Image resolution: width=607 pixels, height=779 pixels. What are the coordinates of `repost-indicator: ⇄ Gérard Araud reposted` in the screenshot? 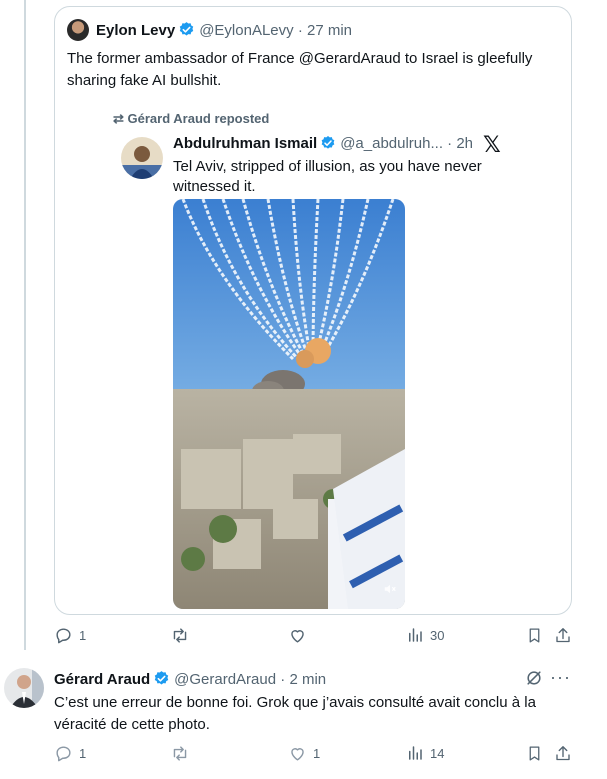 It's located at (191, 119).